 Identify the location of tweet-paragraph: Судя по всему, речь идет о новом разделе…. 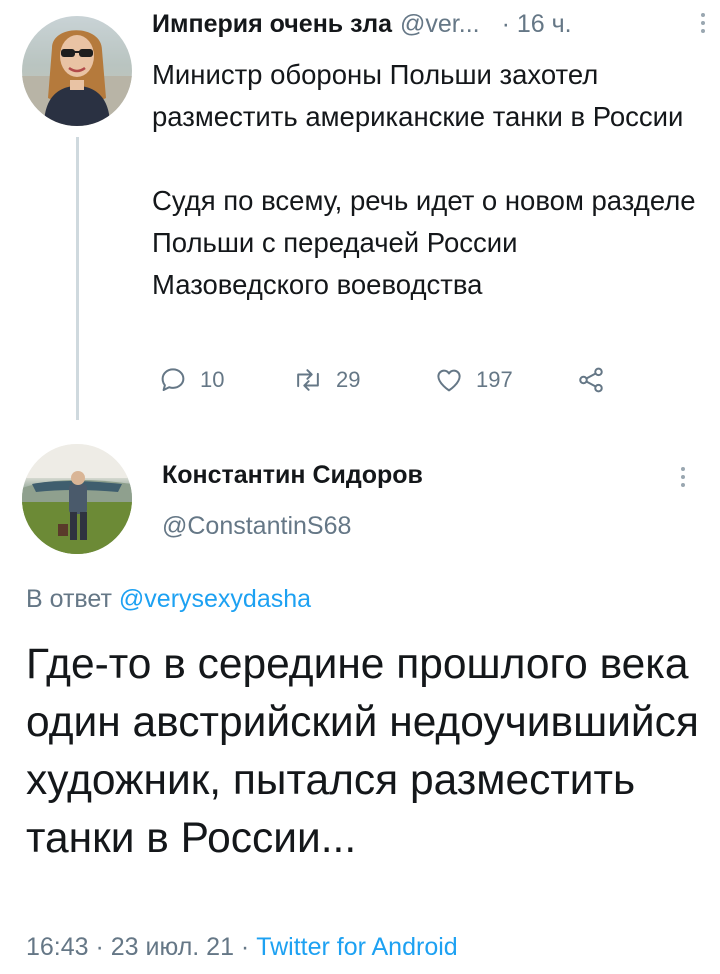
(424, 242).